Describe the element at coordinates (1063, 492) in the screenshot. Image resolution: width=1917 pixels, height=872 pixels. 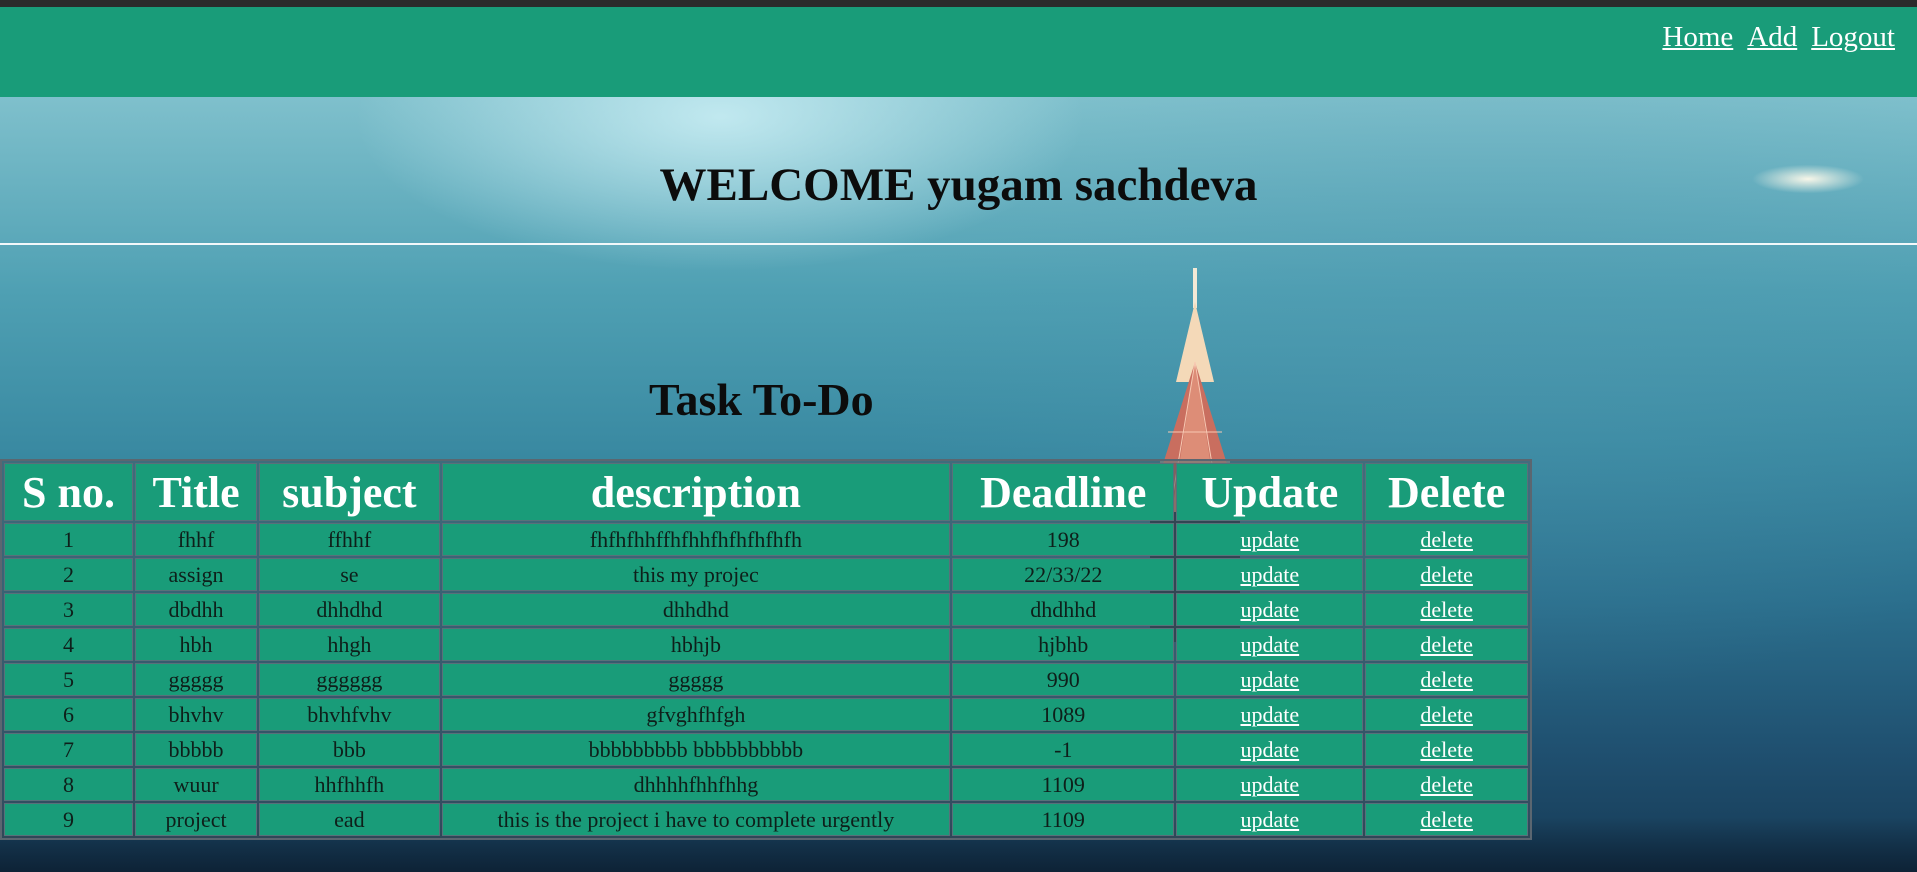
I see `column-header-deadline: Deadline` at that location.